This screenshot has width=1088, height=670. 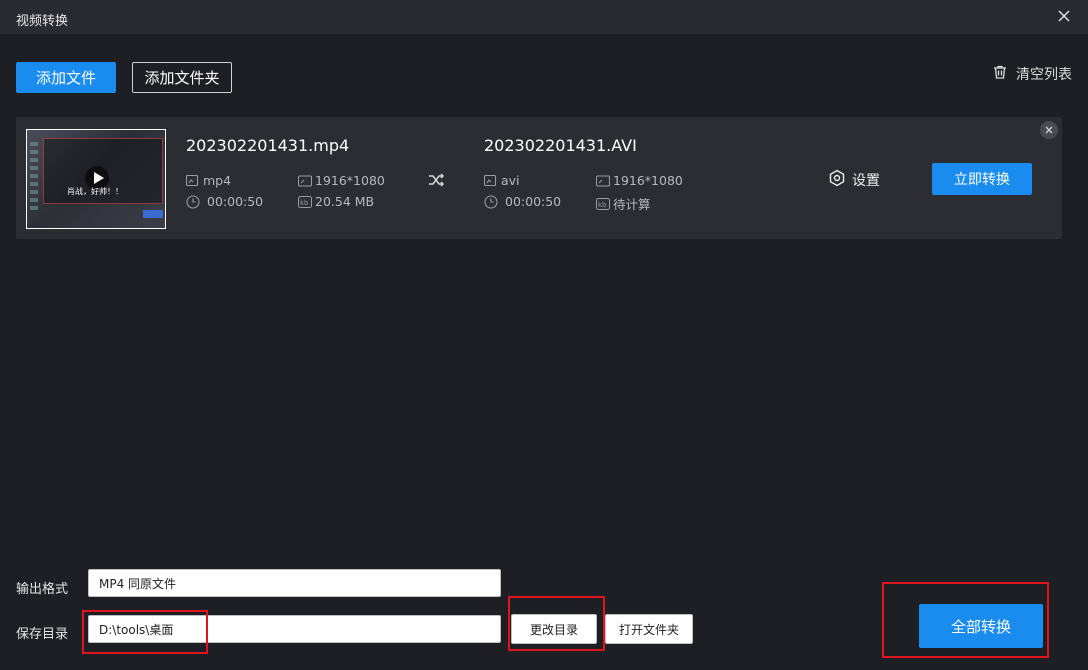 I want to click on clear-list-label: 清空列表, so click(x=1044, y=75).